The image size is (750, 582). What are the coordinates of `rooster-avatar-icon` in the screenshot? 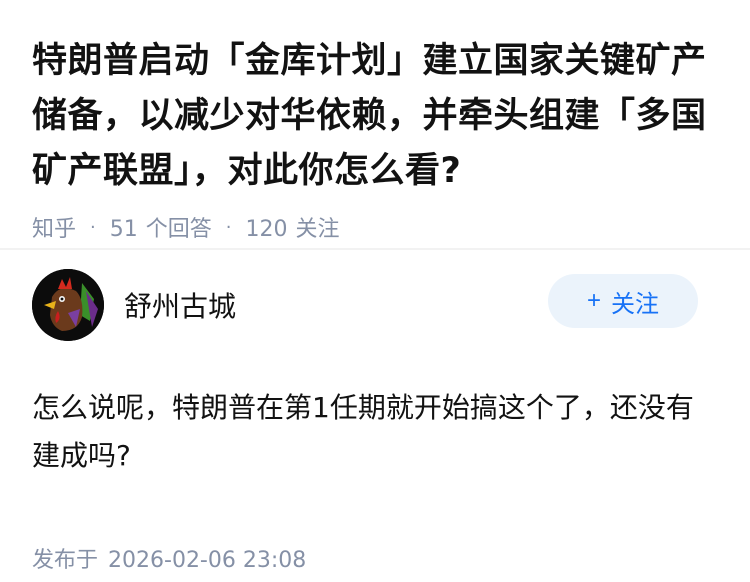 It's located at (68, 305).